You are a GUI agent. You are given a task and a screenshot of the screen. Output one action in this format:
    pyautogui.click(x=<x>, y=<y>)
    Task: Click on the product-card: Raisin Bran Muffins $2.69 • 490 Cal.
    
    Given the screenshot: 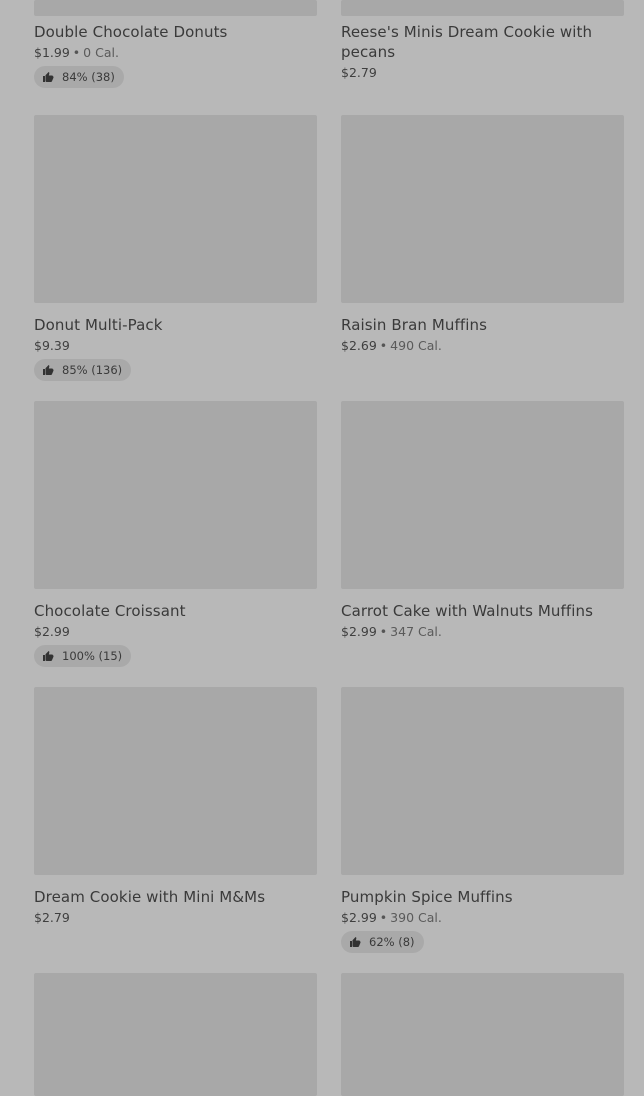 What is the action you would take?
    pyautogui.click(x=482, y=235)
    